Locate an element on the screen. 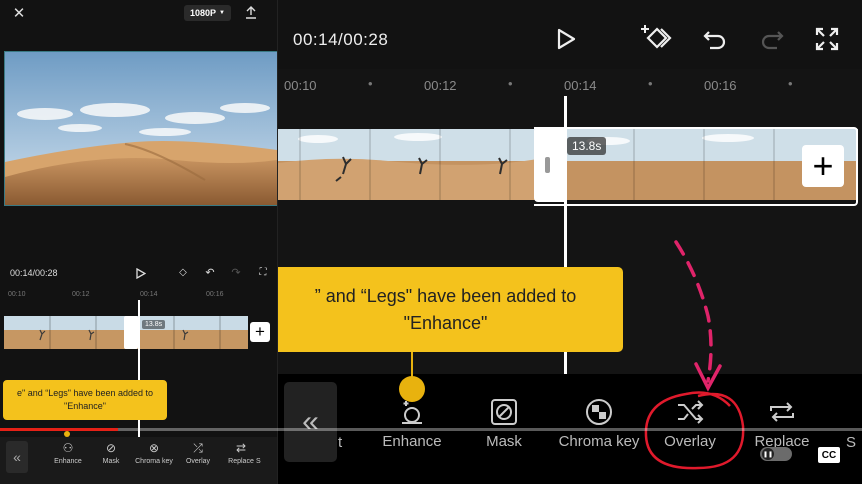  tool-mask: ⊘ Mask is located at coordinates (111, 453).